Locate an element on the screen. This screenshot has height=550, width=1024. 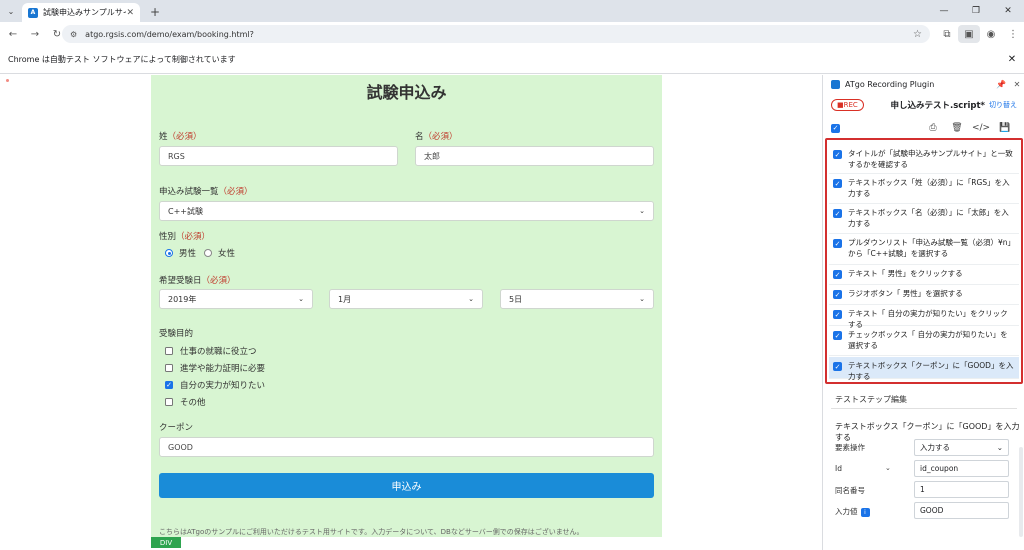
tab-close-icon: ✕ is located at coordinates (130, 13).